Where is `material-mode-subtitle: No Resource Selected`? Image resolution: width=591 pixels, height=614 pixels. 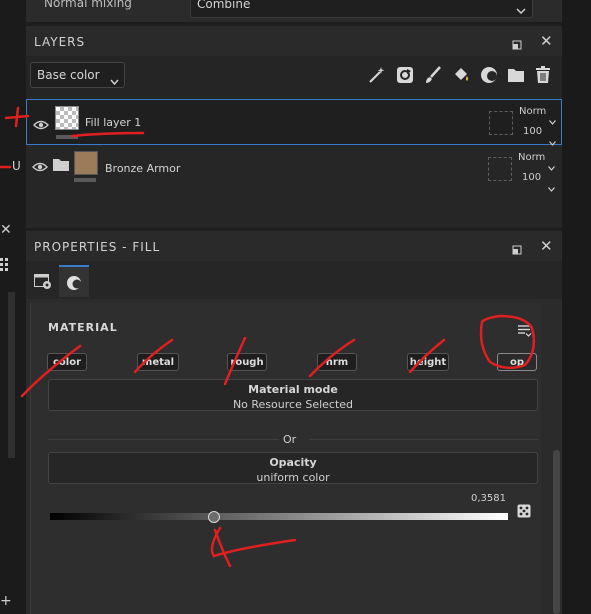 material-mode-subtitle: No Resource Selected is located at coordinates (293, 404).